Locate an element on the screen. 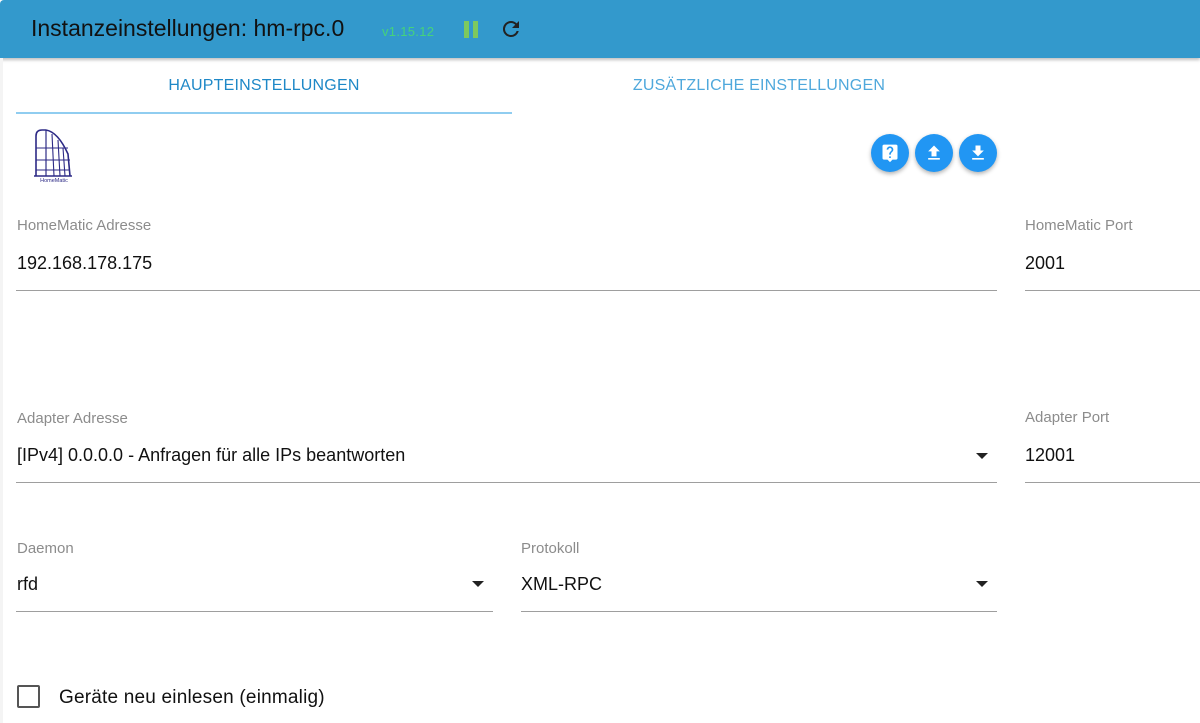 Image resolution: width=1200 pixels, height=723 pixels. download-icon is located at coordinates (978, 152).